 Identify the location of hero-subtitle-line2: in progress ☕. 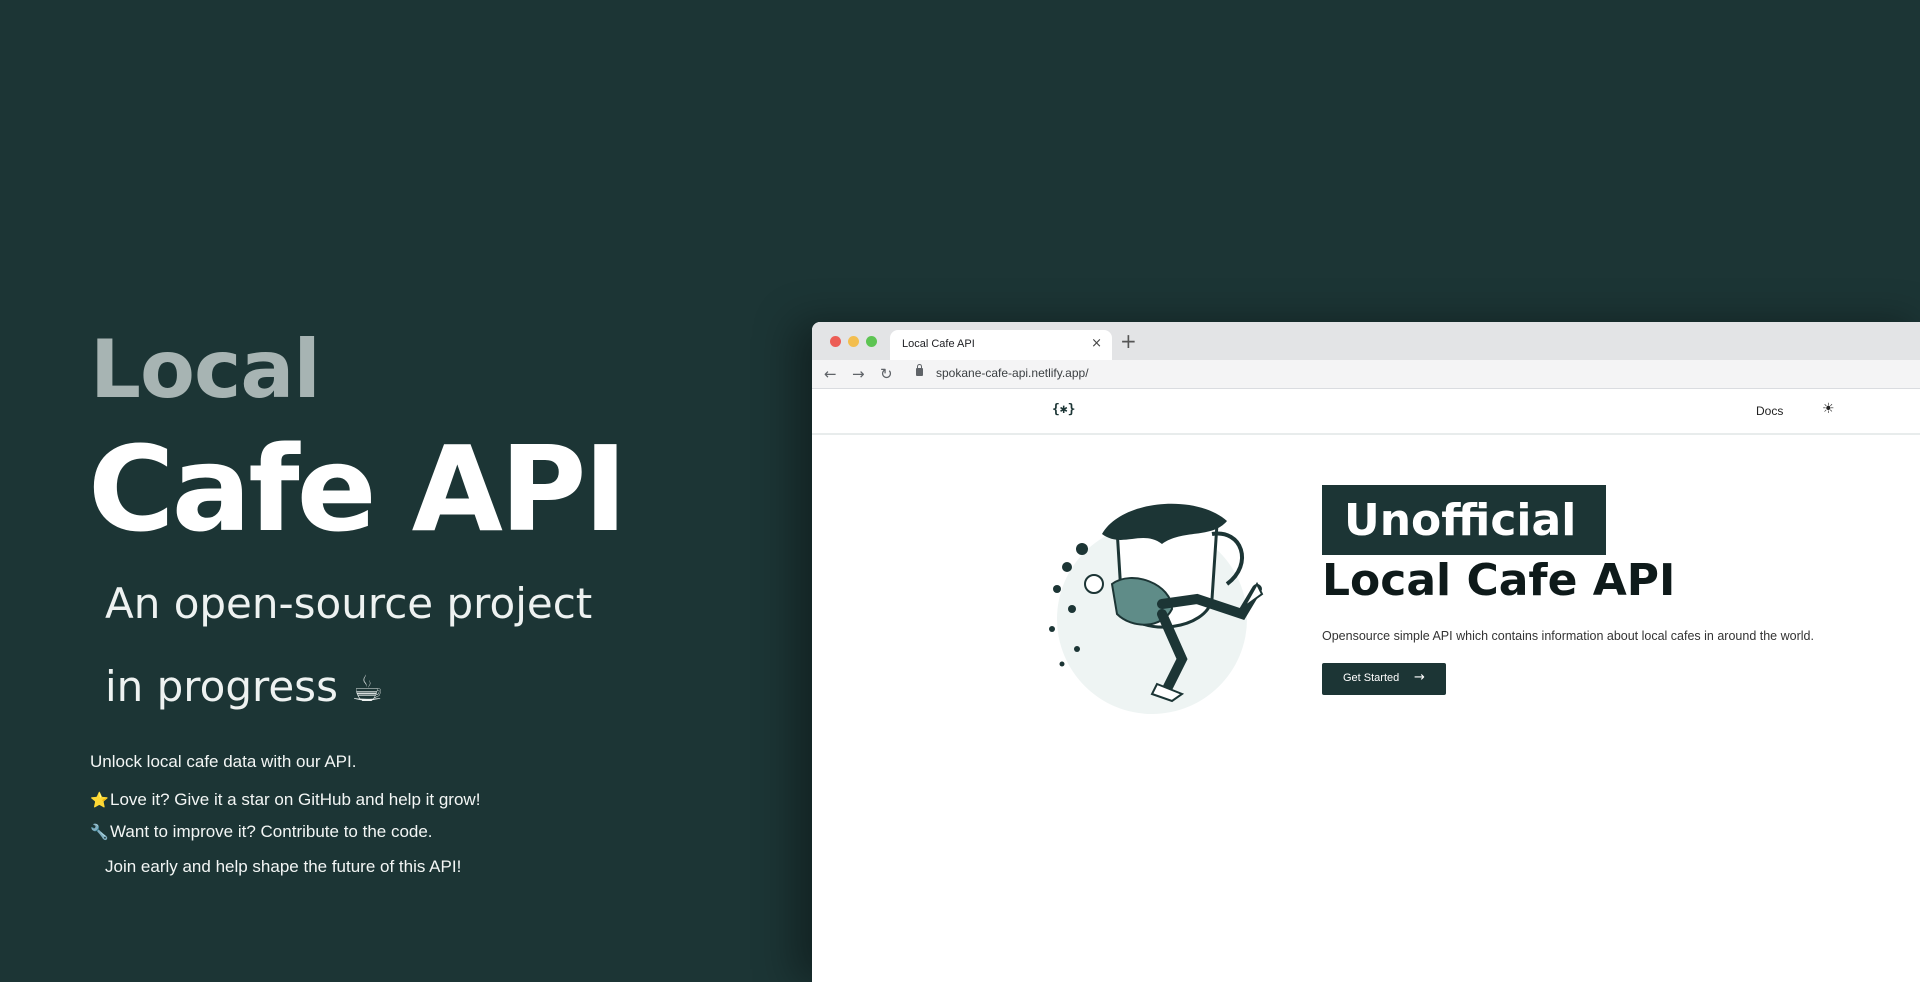
(244, 687).